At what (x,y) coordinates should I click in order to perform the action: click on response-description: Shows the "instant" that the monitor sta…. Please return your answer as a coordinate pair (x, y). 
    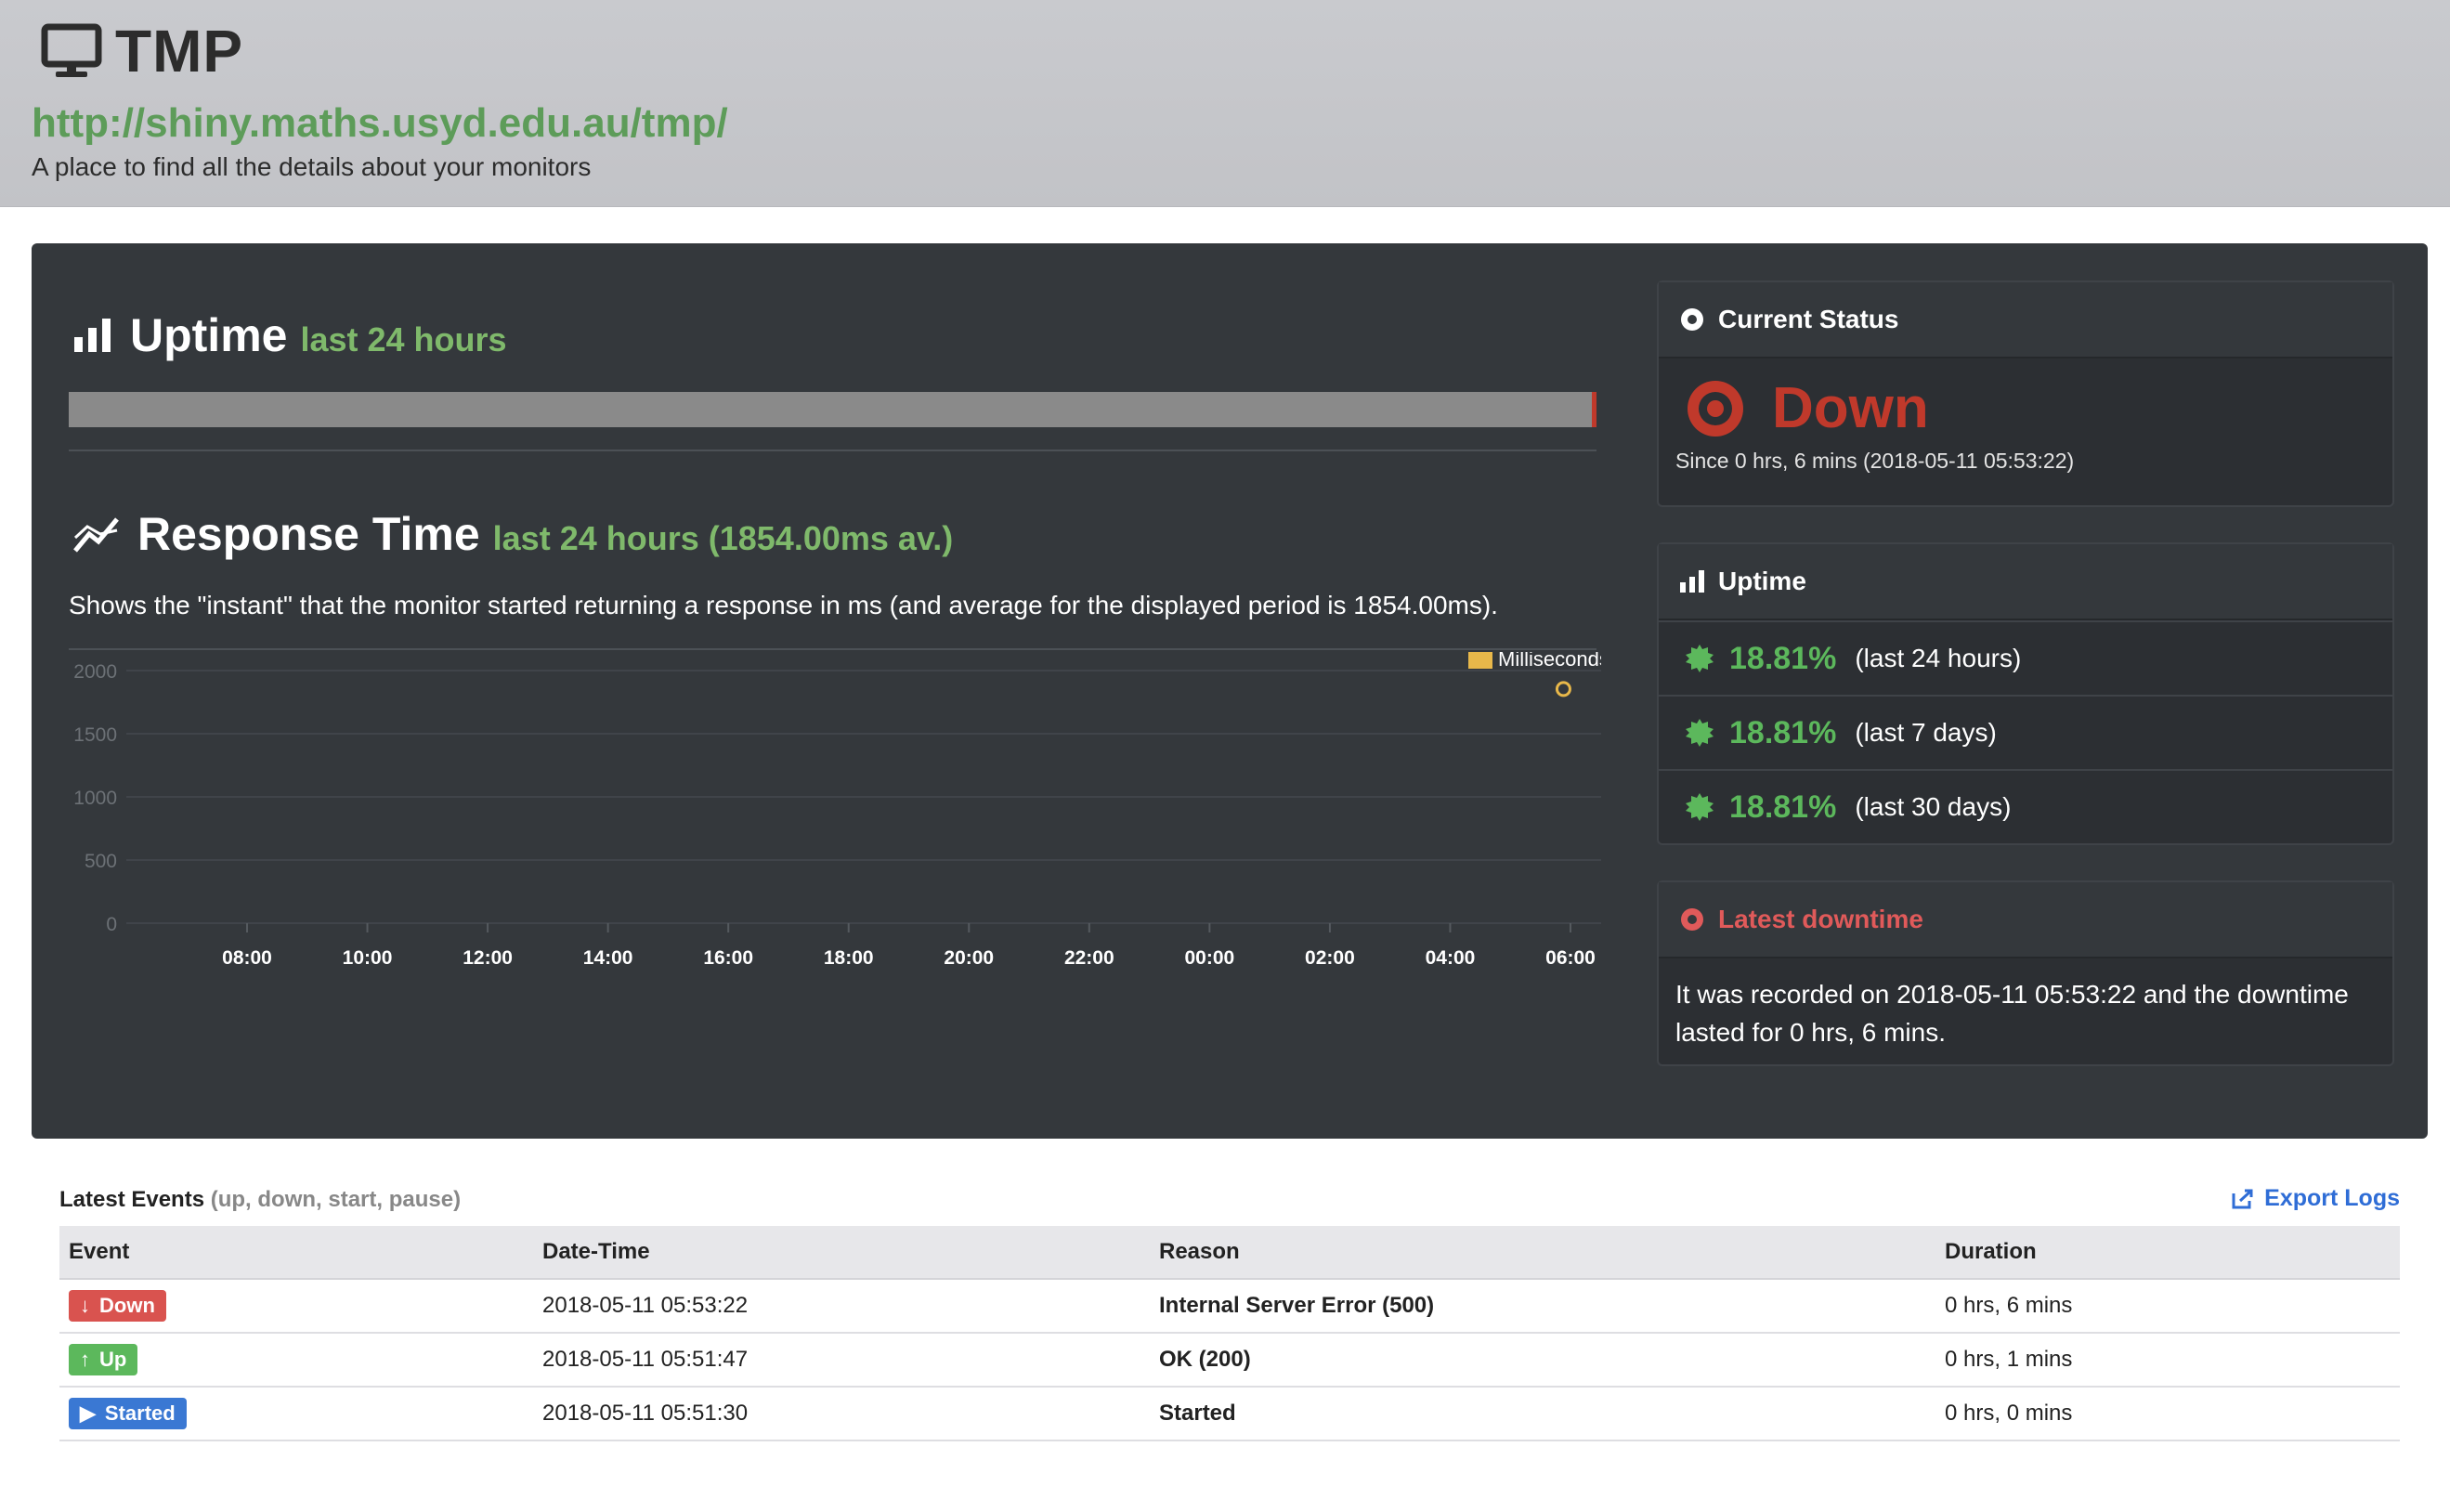
    Looking at the image, I should click on (783, 605).